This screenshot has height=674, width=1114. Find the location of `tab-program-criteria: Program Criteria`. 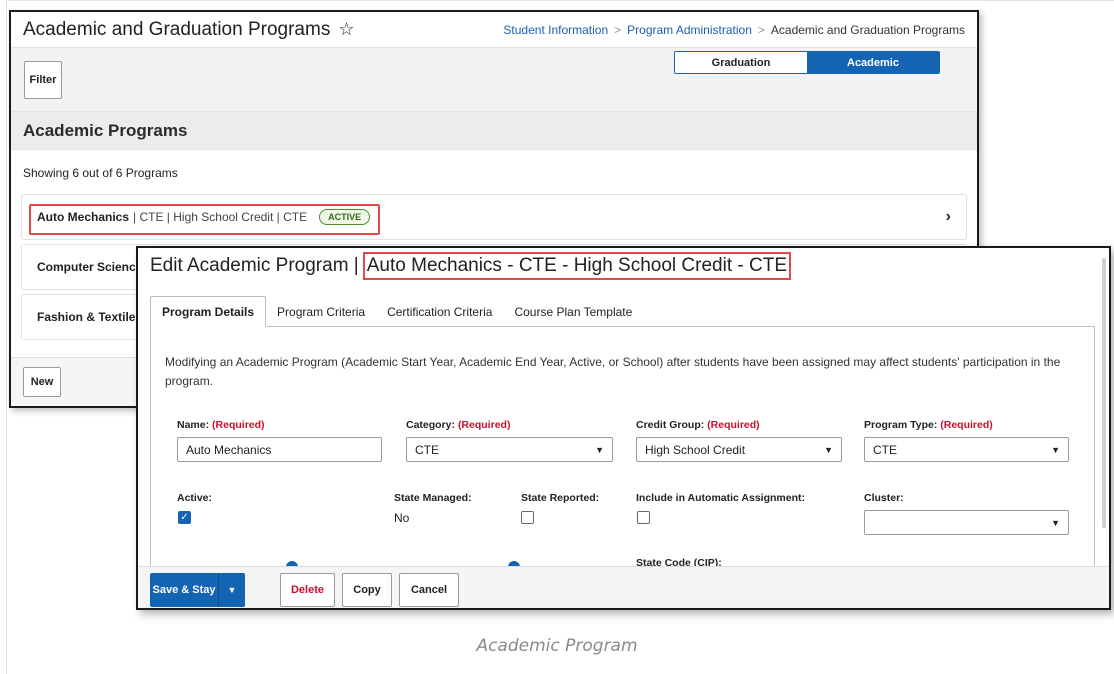

tab-program-criteria: Program Criteria is located at coordinates (321, 311).